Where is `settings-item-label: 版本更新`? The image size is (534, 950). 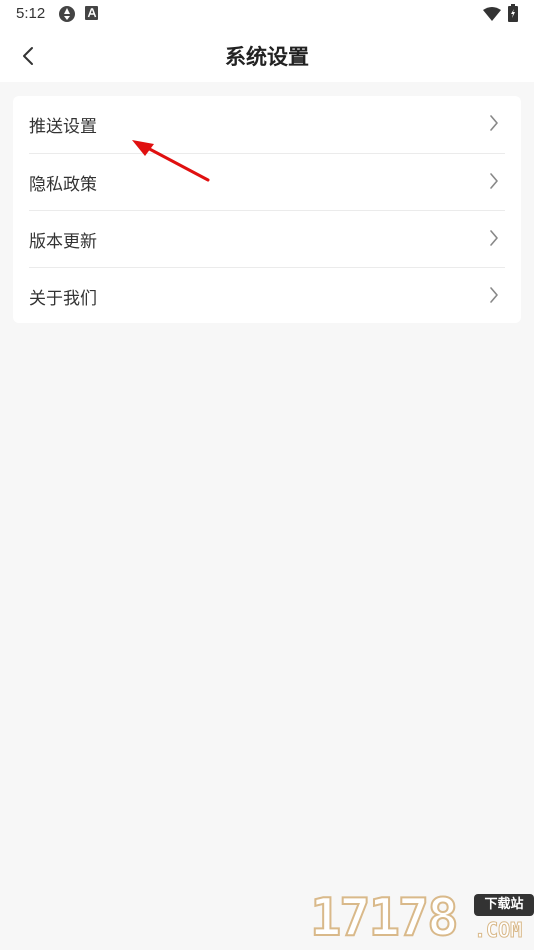
settings-item-label: 版本更新 is located at coordinates (63, 241).